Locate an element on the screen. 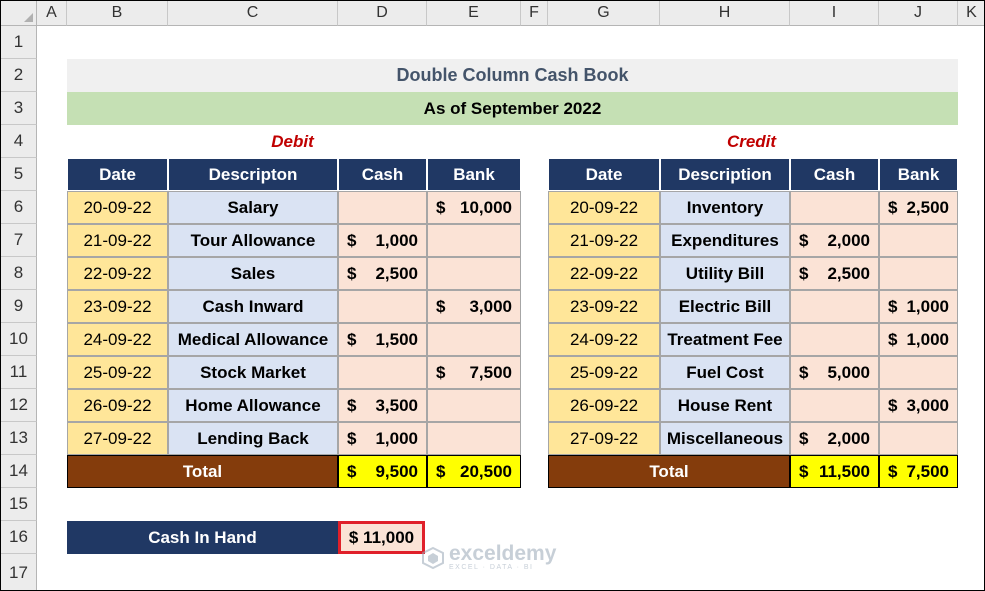 This screenshot has height=591, width=985. credit-date-cell: 25-09-22 is located at coordinates (604, 372).